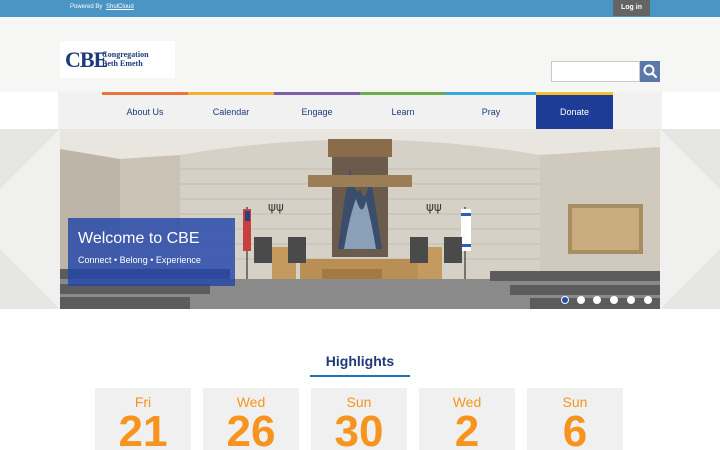 This screenshot has height=450, width=720. I want to click on shulcloud-link: ShulCloud, so click(120, 7).